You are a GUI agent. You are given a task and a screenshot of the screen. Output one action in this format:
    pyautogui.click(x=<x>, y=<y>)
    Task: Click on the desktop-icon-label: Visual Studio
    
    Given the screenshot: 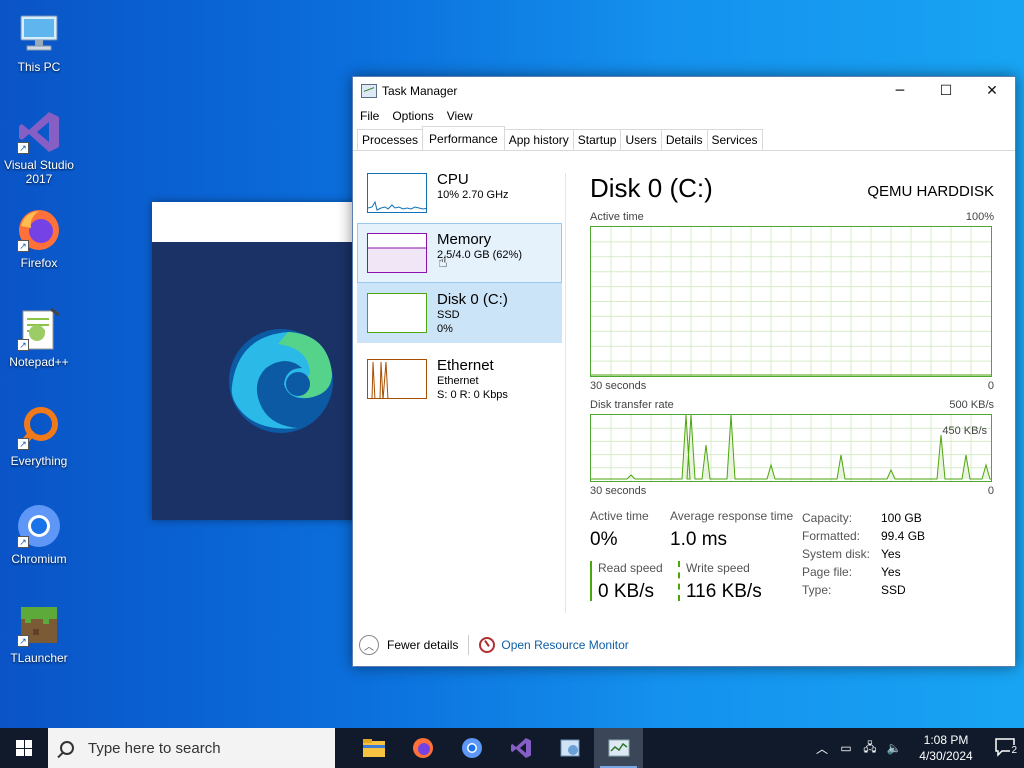 What is the action you would take?
    pyautogui.click(x=39, y=165)
    